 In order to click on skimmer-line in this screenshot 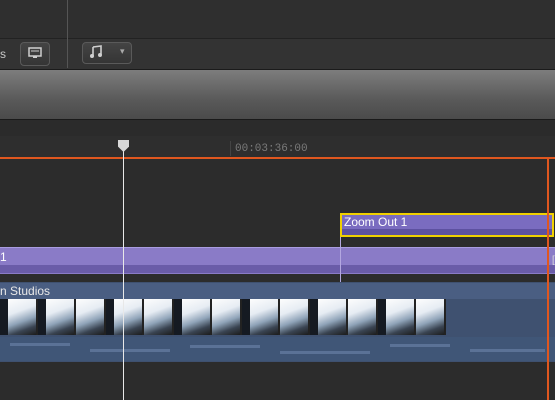, I will do `click(548, 279)`.